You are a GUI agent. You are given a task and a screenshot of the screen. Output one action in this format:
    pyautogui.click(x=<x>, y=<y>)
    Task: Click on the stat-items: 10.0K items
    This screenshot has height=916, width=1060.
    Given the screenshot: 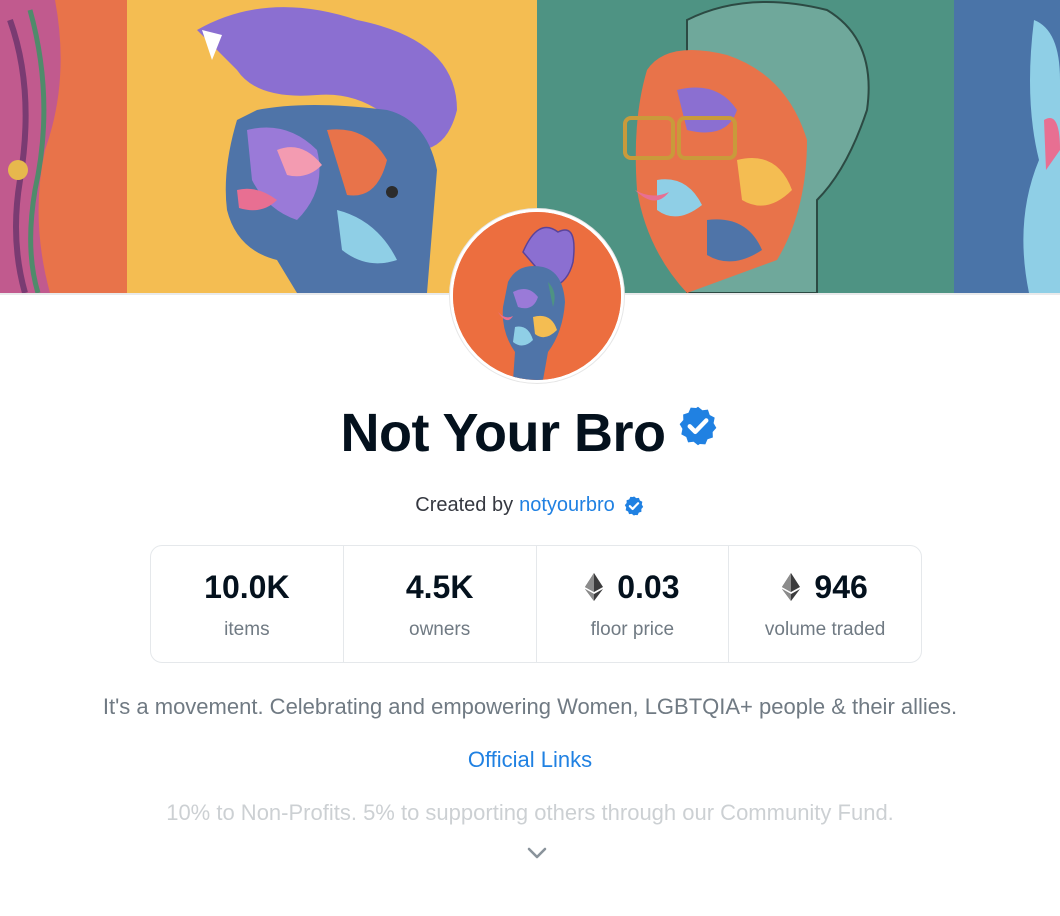 What is the action you would take?
    pyautogui.click(x=247, y=604)
    